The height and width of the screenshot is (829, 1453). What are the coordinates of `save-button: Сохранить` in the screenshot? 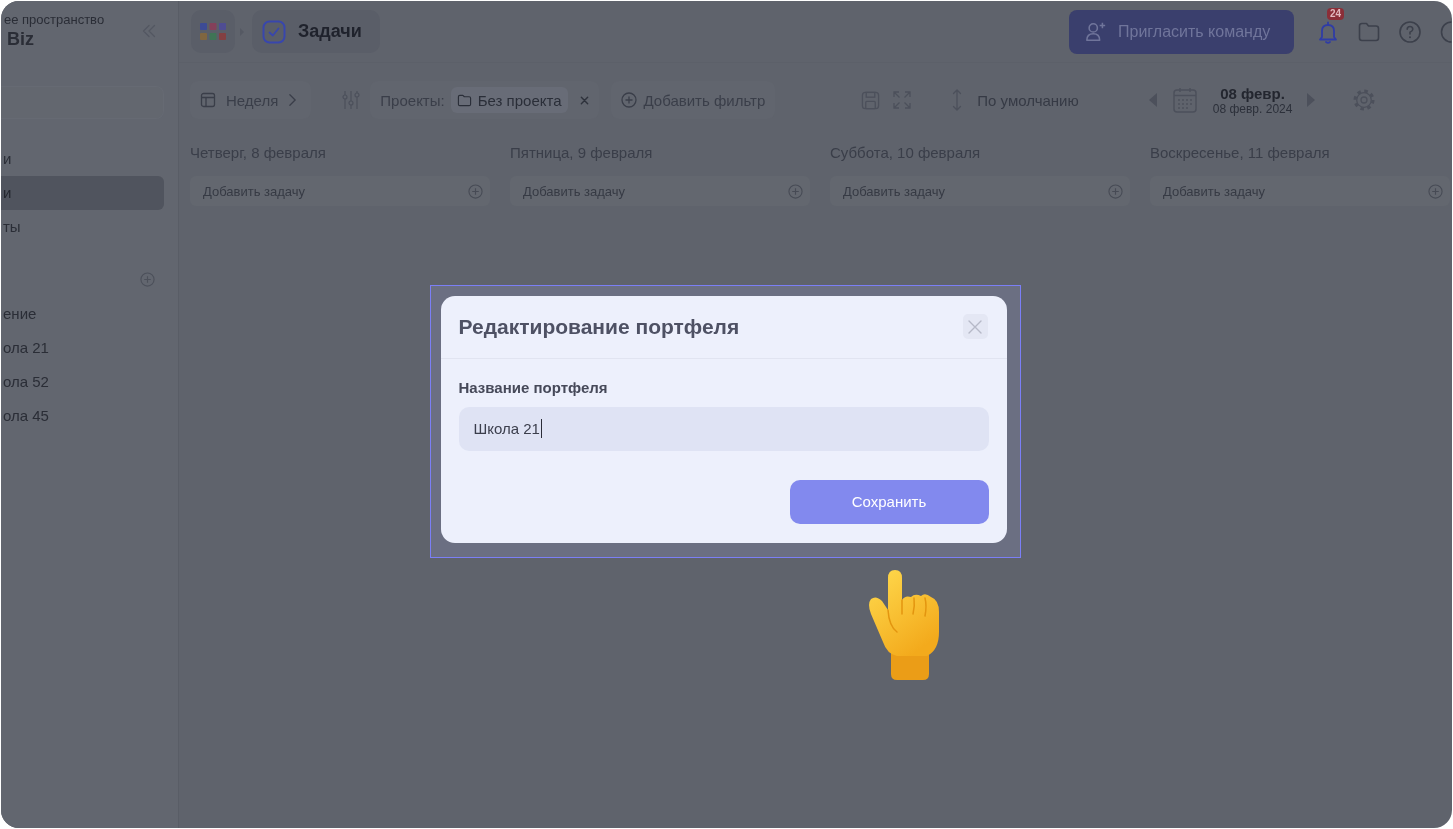 It's located at (889, 501).